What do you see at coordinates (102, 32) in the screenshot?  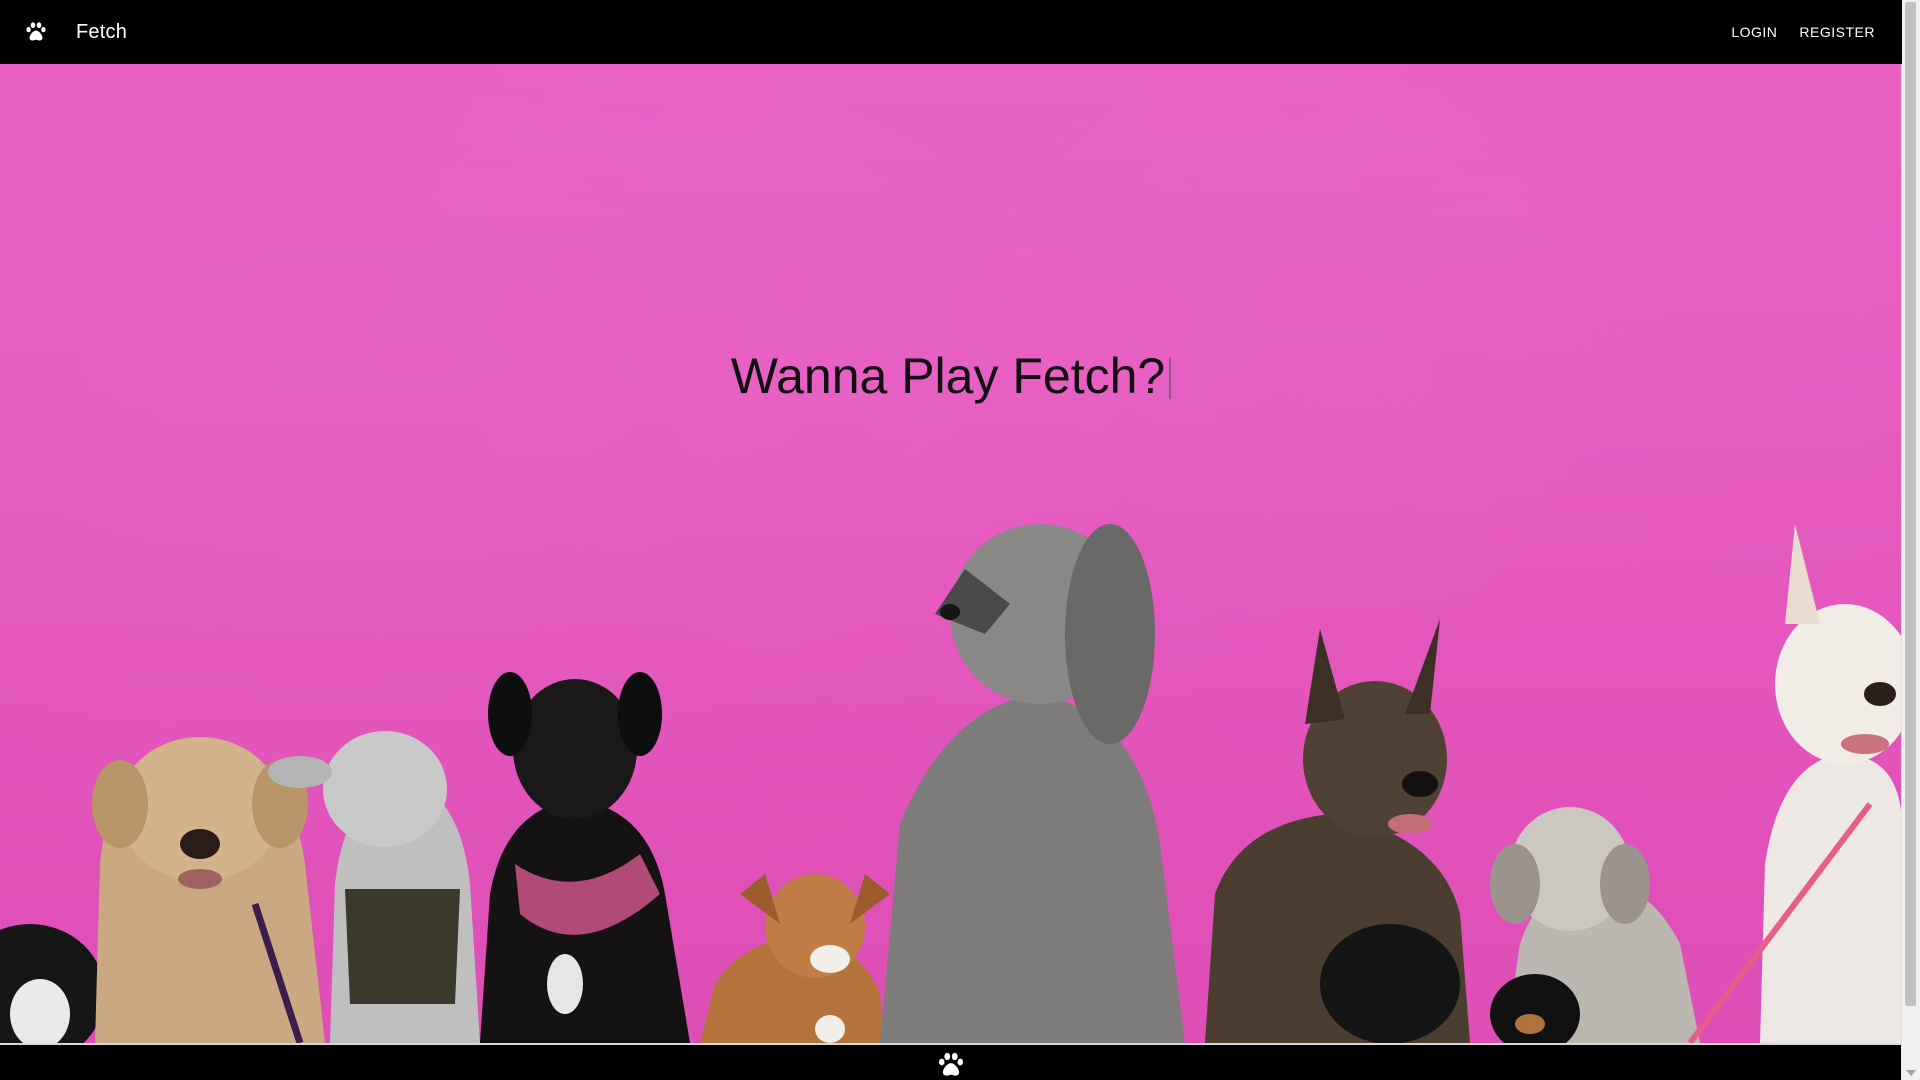 I see `app-title: Fetch` at bounding box center [102, 32].